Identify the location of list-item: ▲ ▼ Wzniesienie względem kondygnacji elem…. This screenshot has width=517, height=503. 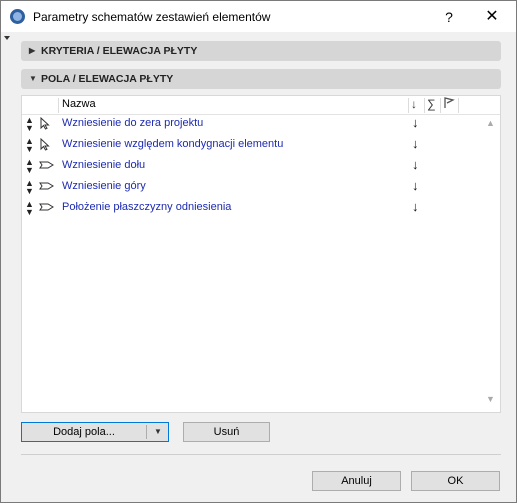
(254, 145).